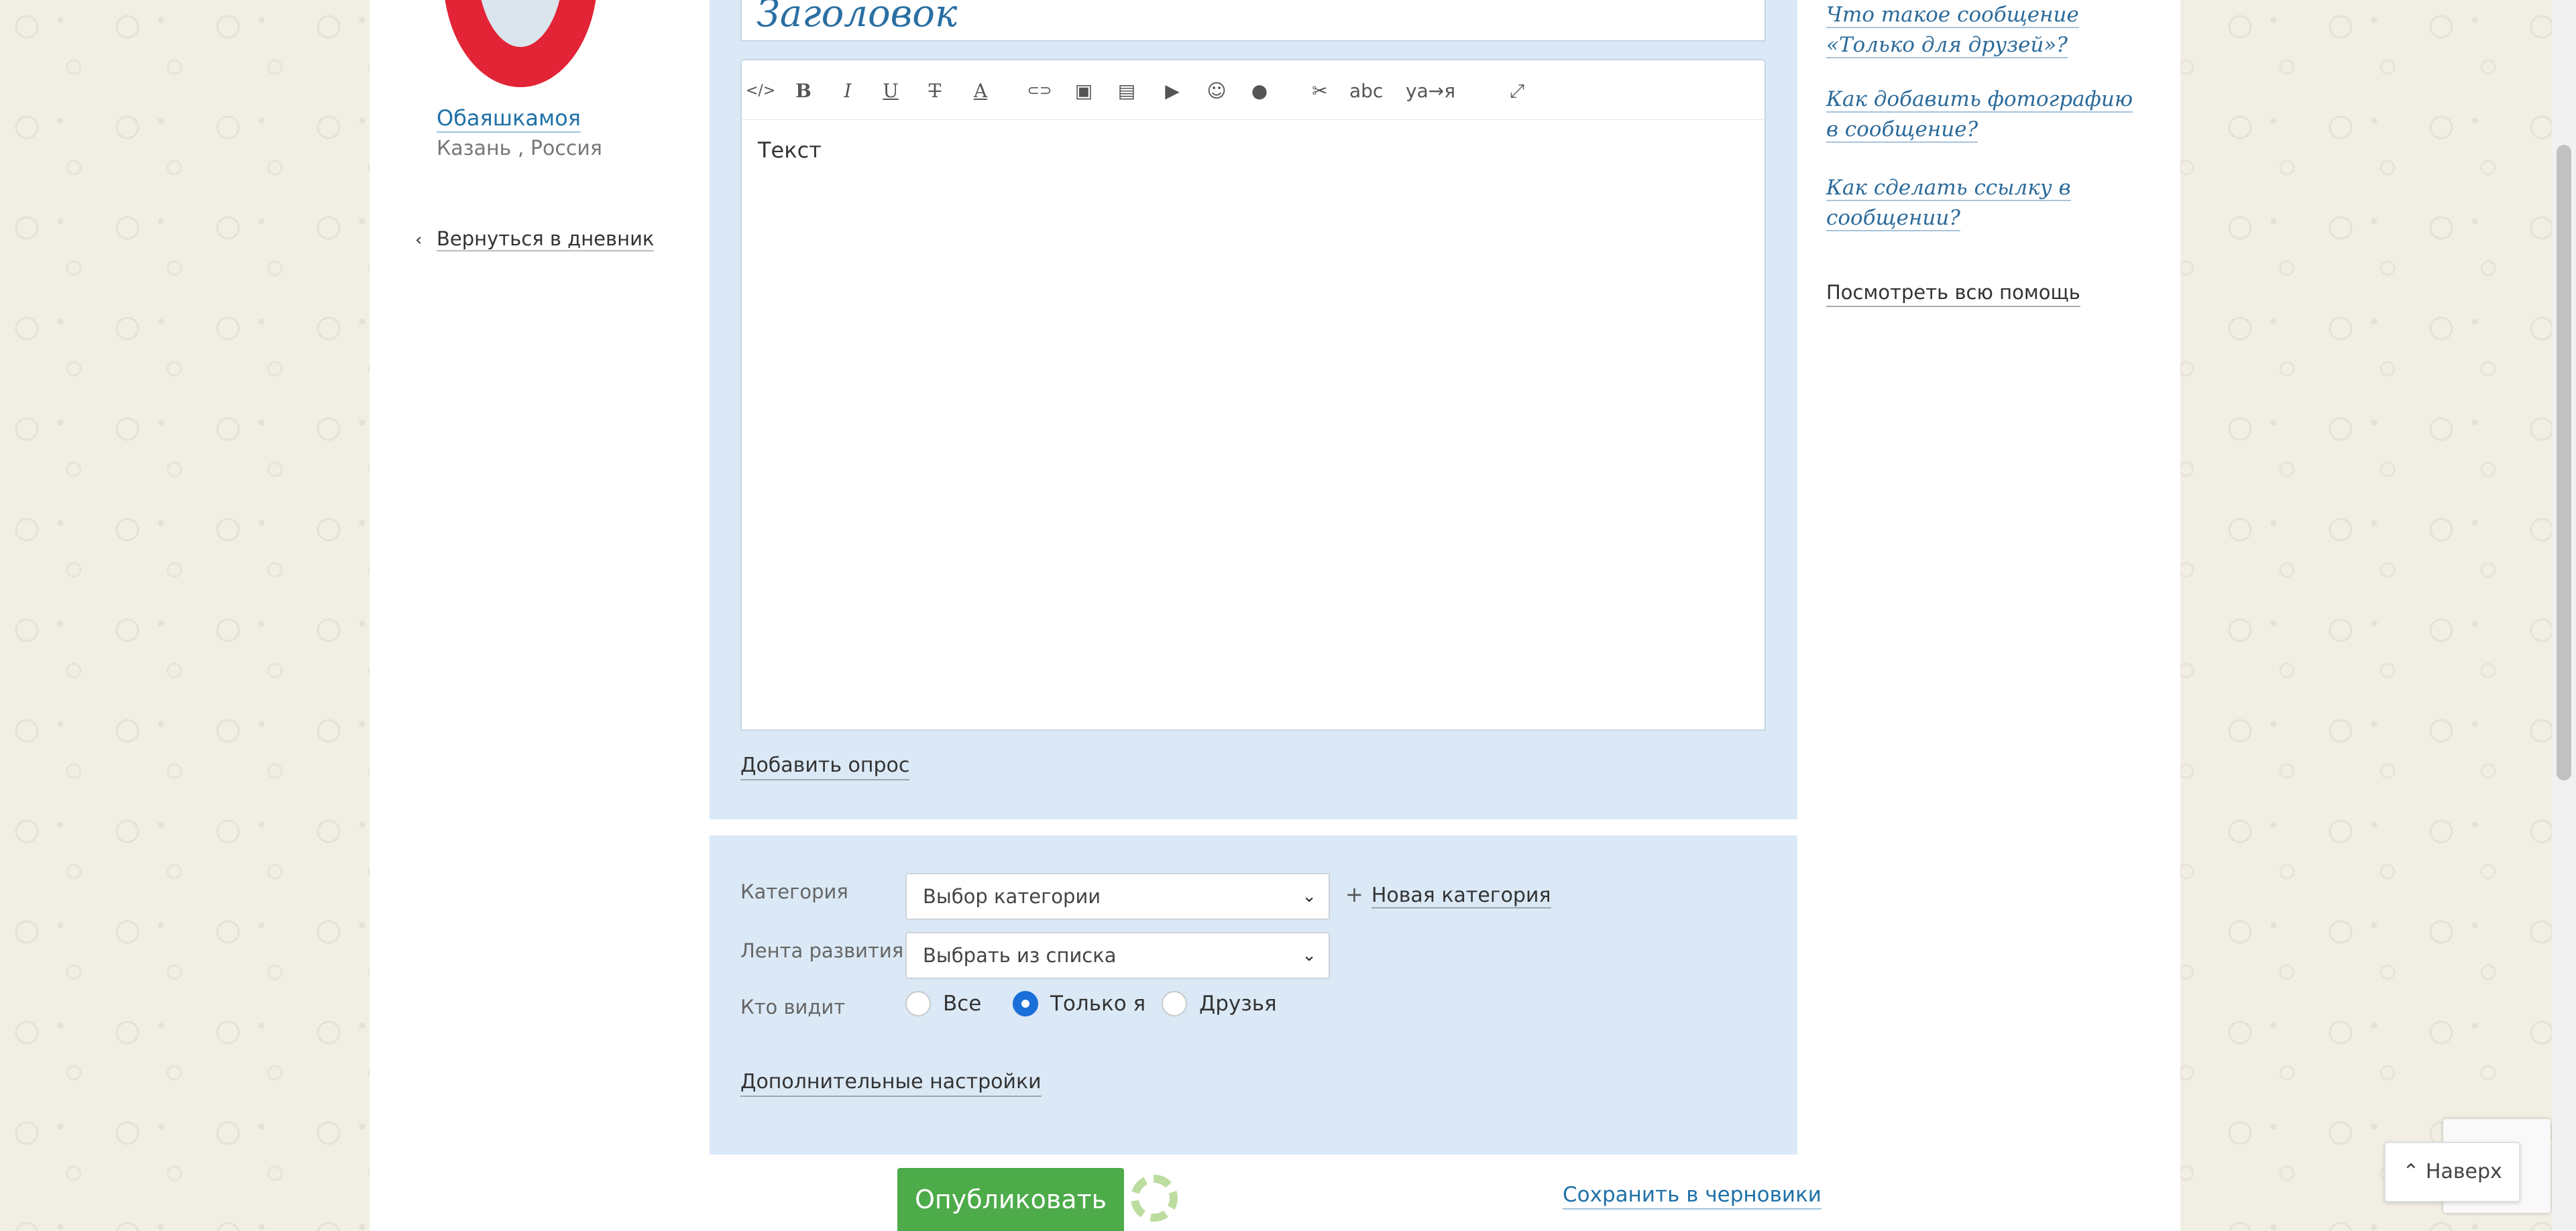 This screenshot has width=2576, height=1231. What do you see at coordinates (980, 91) in the screenshot?
I see `text-color-icon: A` at bounding box center [980, 91].